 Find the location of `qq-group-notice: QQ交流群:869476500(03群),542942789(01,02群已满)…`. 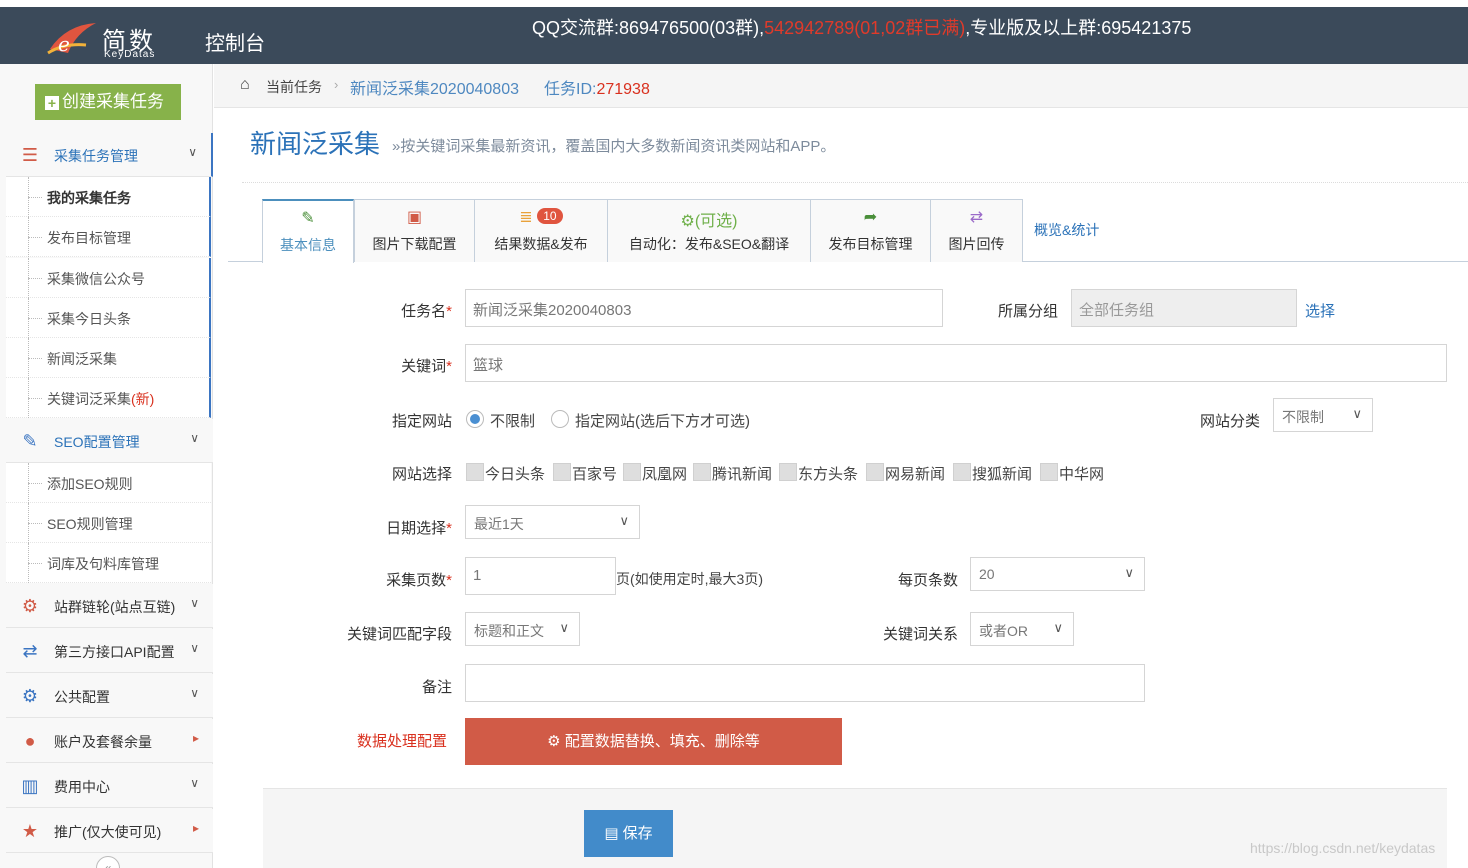

qq-group-notice: QQ交流群:869476500(03群),542942789(01,02群已满)… is located at coordinates (861, 27).